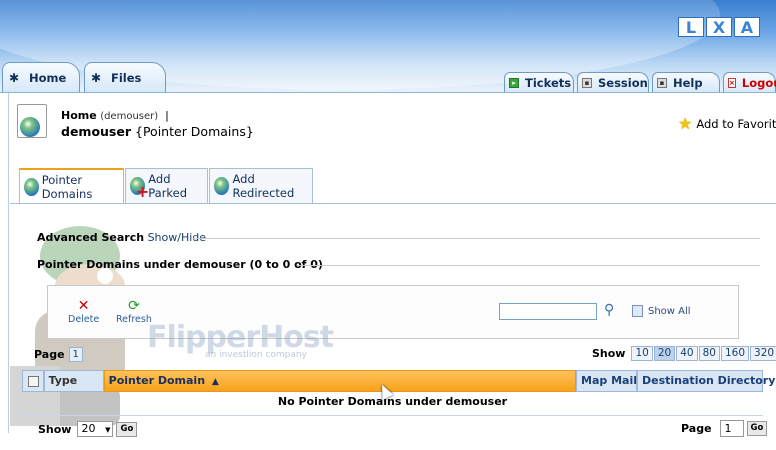 The width and height of the screenshot is (776, 450). I want to click on tab-add-parked-label: Add Parked, so click(168, 186).